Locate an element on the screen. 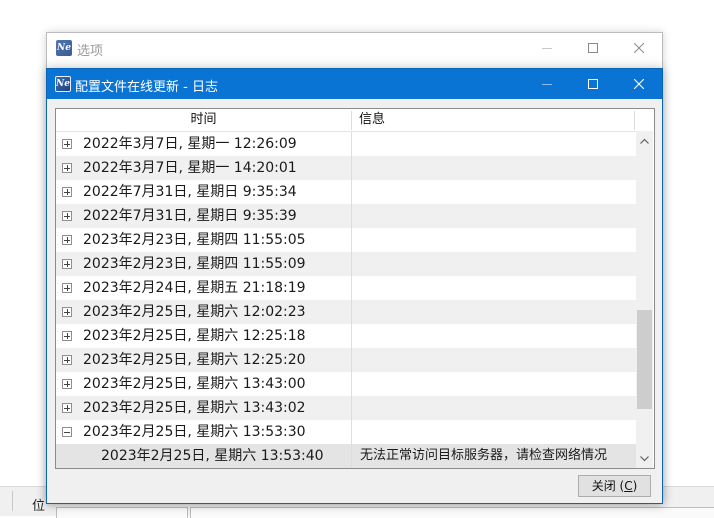 The height and width of the screenshot is (518, 714). column-header-message: 信息 is located at coordinates (372, 120).